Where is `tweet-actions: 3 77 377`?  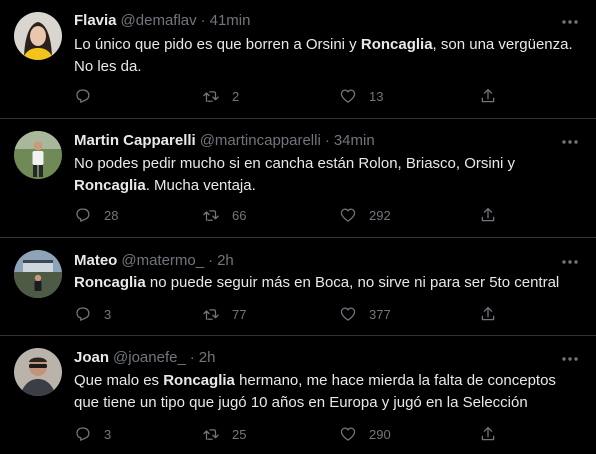 tweet-actions: 3 77 377 is located at coordinates (289, 314).